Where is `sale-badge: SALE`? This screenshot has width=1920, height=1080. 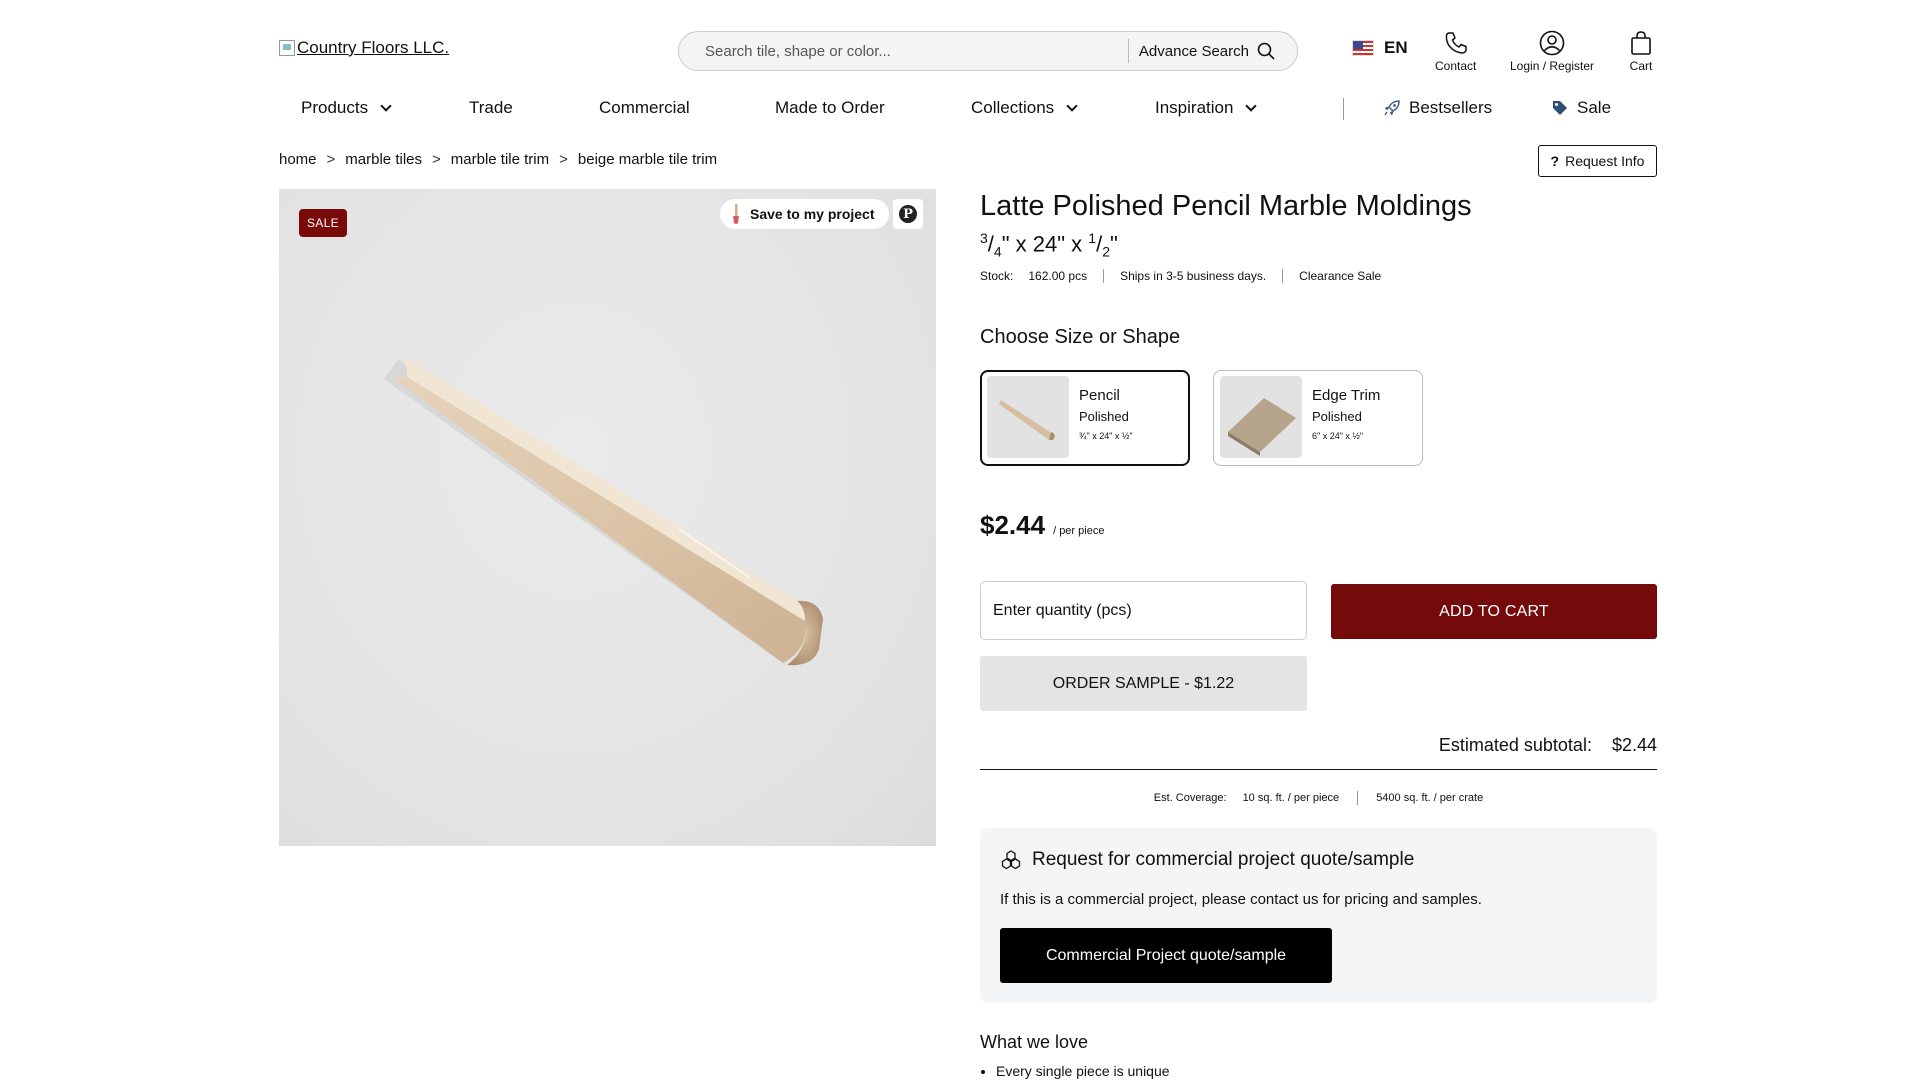
sale-badge: SALE is located at coordinates (323, 223).